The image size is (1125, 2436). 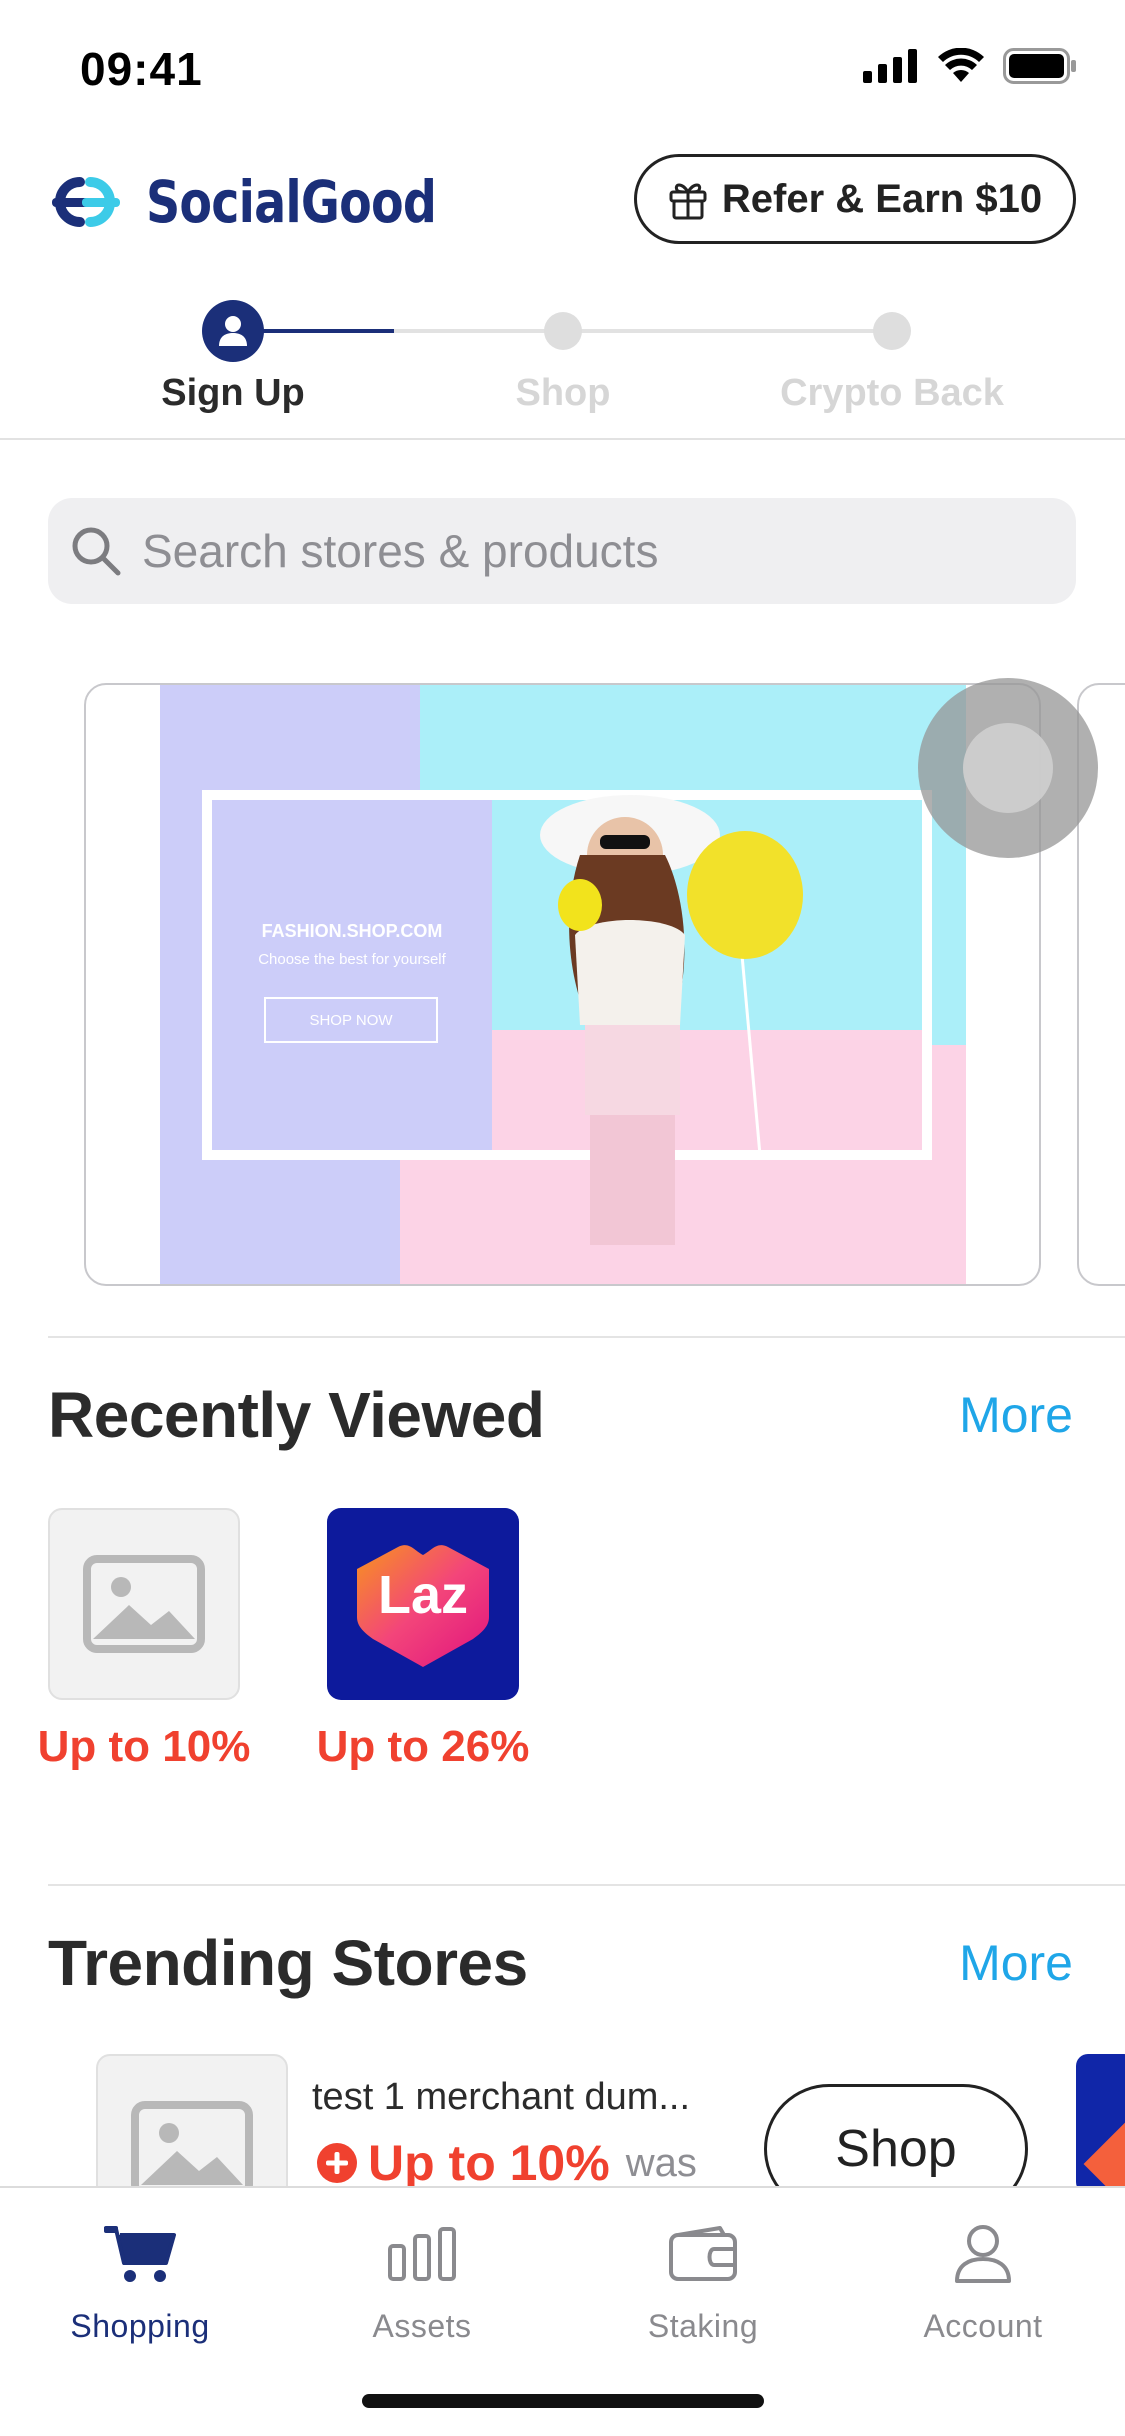 I want to click on tab-staking: Staking, so click(x=703, y=2279).